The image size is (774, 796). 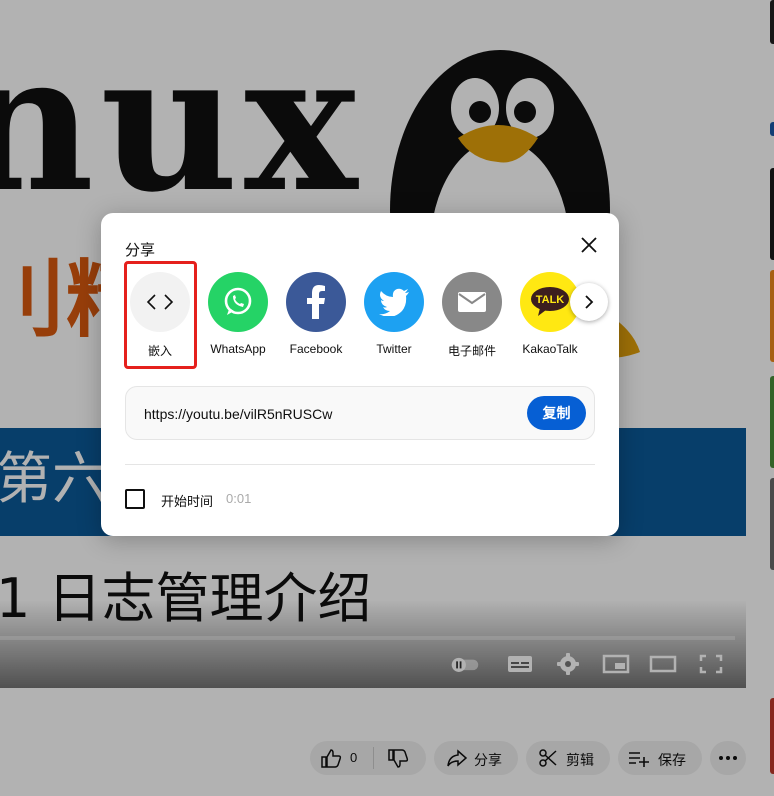 I want to click on copy-button: 复制, so click(x=556, y=413).